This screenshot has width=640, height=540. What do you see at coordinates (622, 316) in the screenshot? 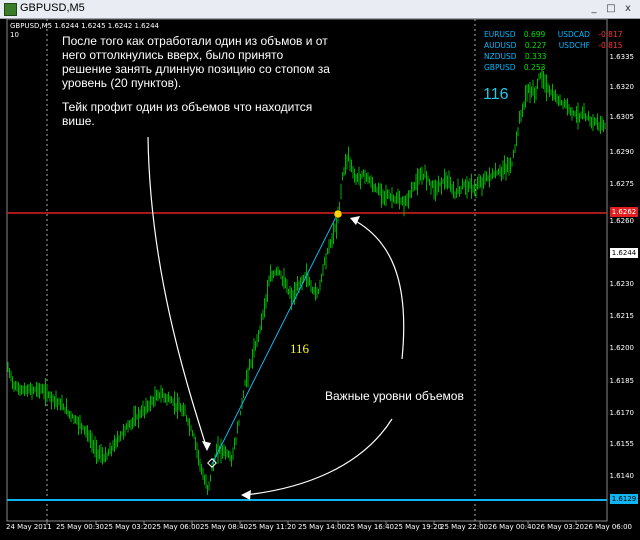
I see `price-tick-label: 1.6215` at bounding box center [622, 316].